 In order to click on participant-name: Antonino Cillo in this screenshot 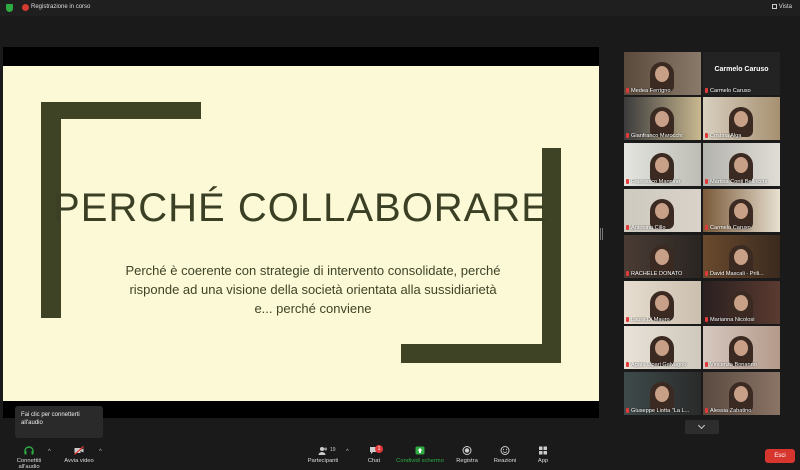, I will do `click(662, 228)`.